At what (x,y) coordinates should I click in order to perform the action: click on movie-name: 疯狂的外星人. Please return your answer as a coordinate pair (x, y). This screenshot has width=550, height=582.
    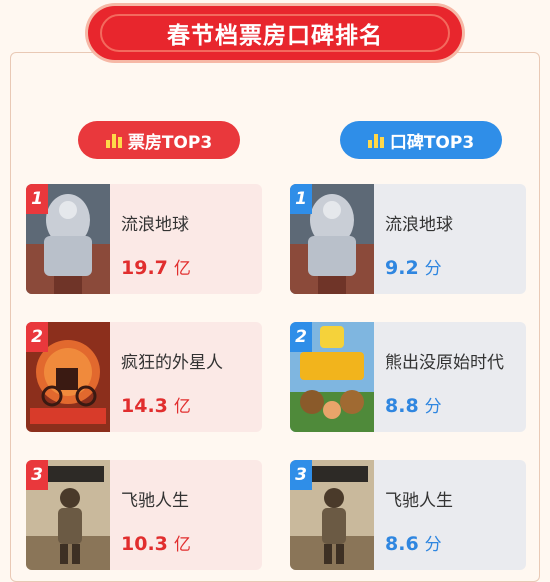
    Looking at the image, I should click on (172, 363).